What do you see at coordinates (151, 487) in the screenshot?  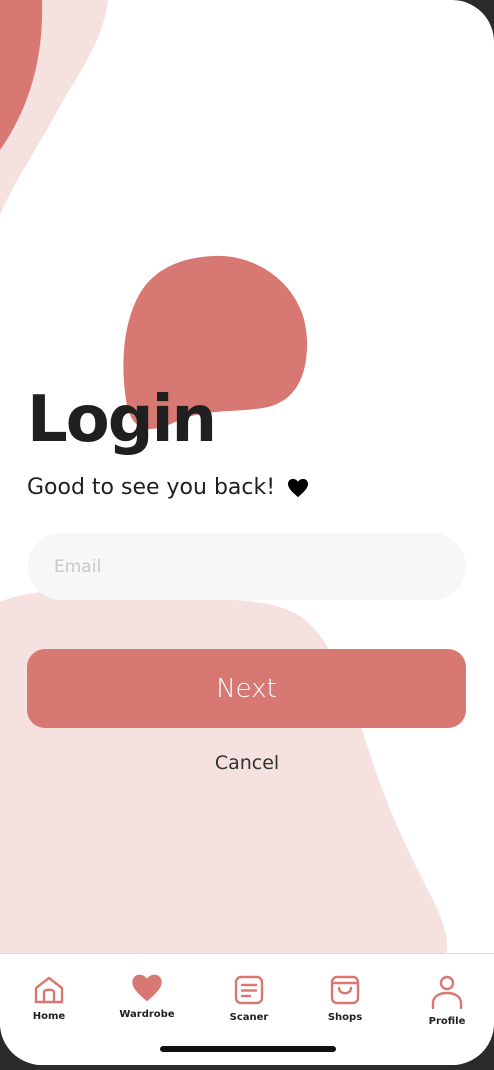 I see `welcome-text-label: Good to see you back!` at bounding box center [151, 487].